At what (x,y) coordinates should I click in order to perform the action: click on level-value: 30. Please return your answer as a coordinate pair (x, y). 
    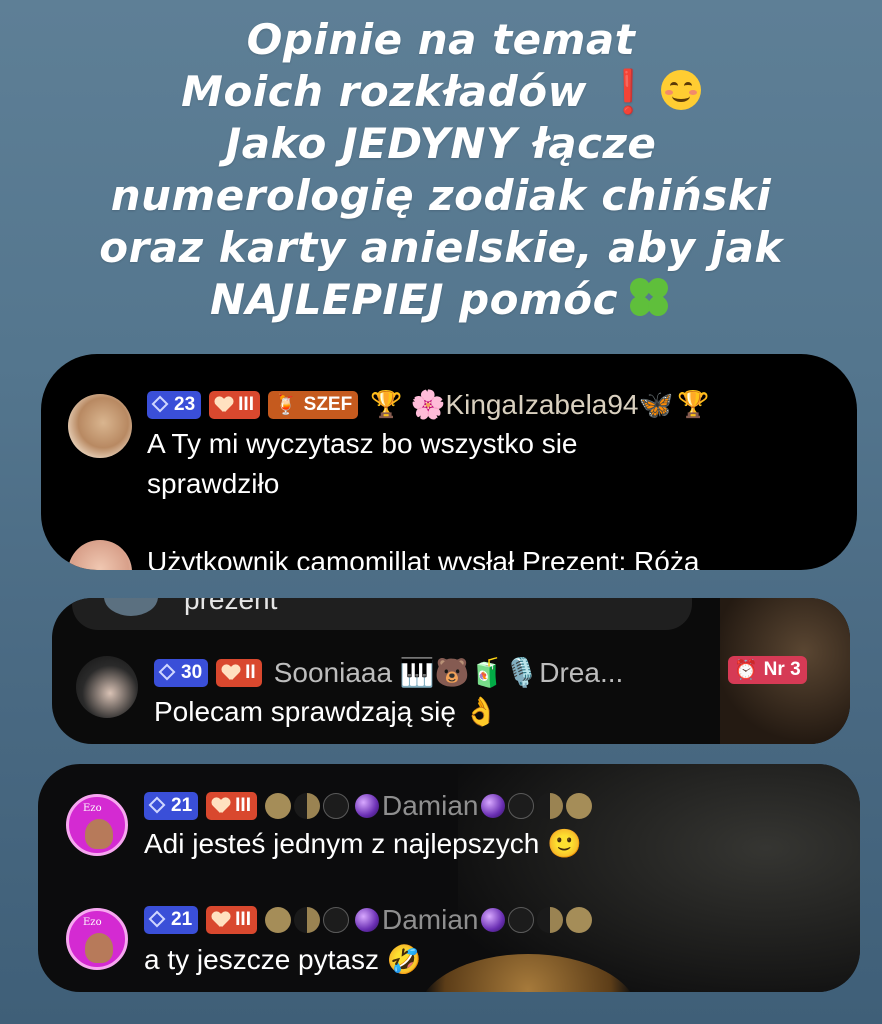
    Looking at the image, I should click on (192, 672).